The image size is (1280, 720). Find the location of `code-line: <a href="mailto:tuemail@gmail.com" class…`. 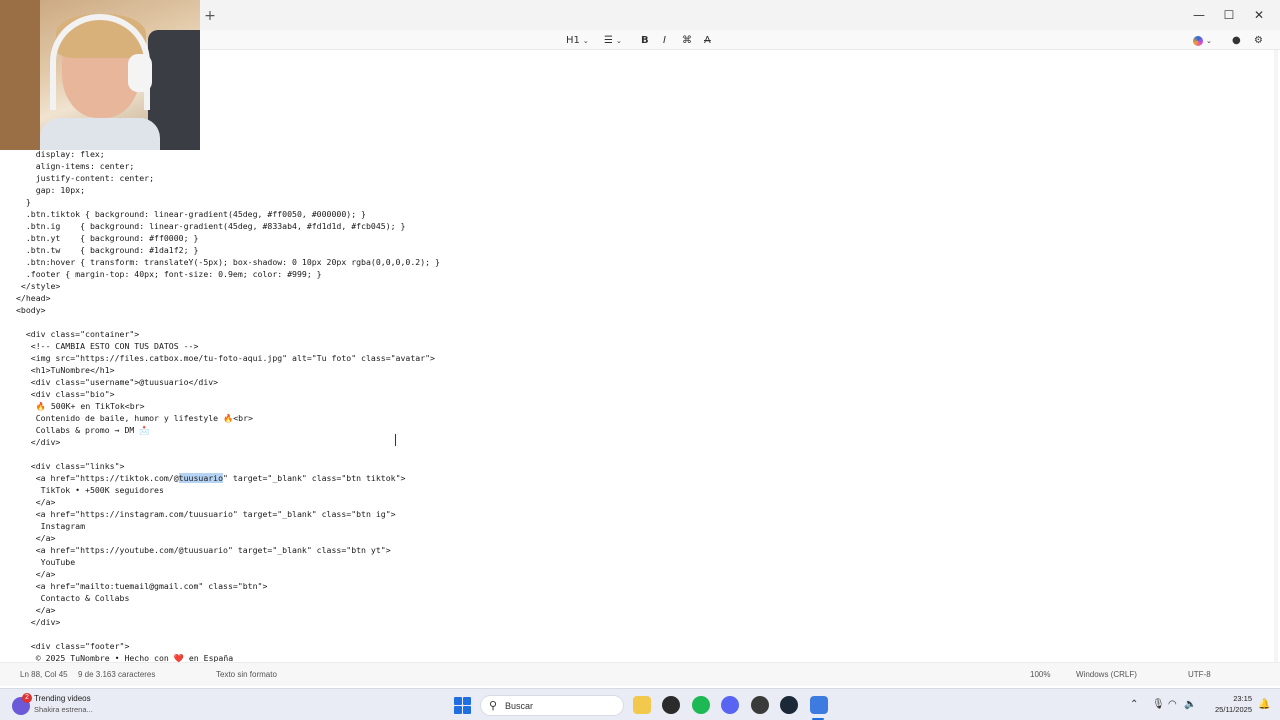

code-line: <a href="mailto:tuemail@gmail.com" class… is located at coordinates (228, 586).